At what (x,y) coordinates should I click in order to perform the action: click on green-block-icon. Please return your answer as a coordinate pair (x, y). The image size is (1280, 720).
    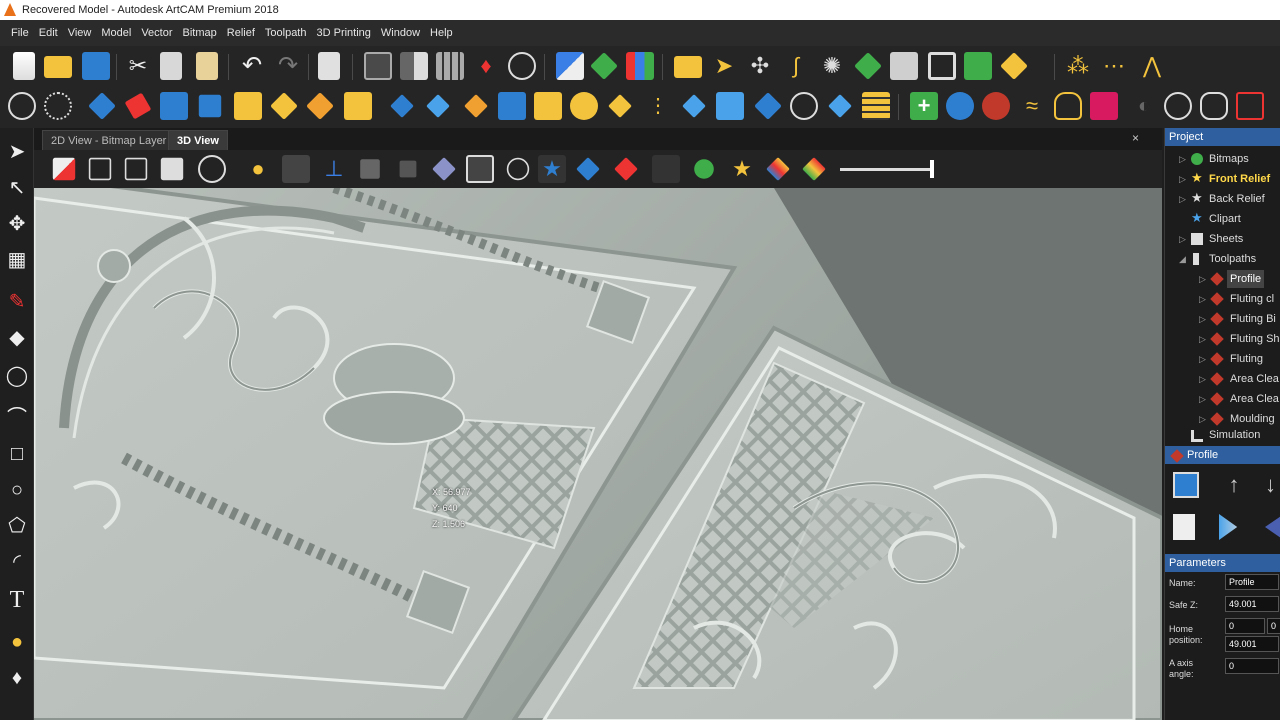
    Looking at the image, I should click on (978, 66).